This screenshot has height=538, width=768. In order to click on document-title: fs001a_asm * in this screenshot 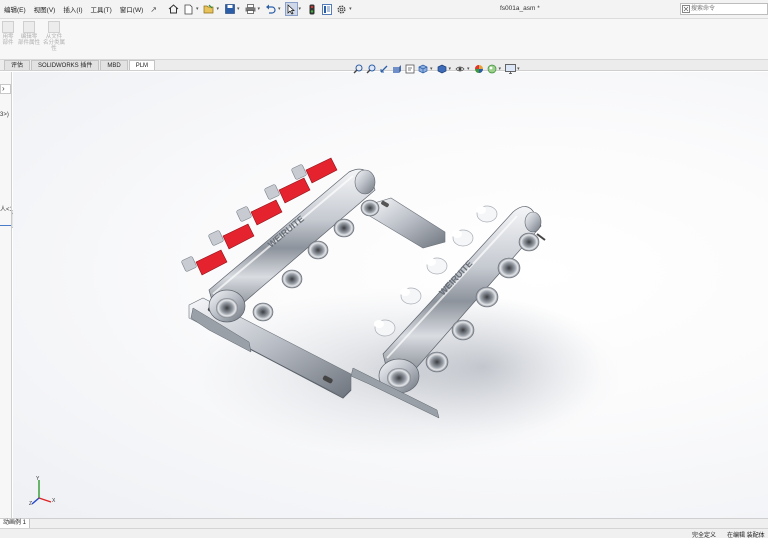, I will do `click(520, 8)`.